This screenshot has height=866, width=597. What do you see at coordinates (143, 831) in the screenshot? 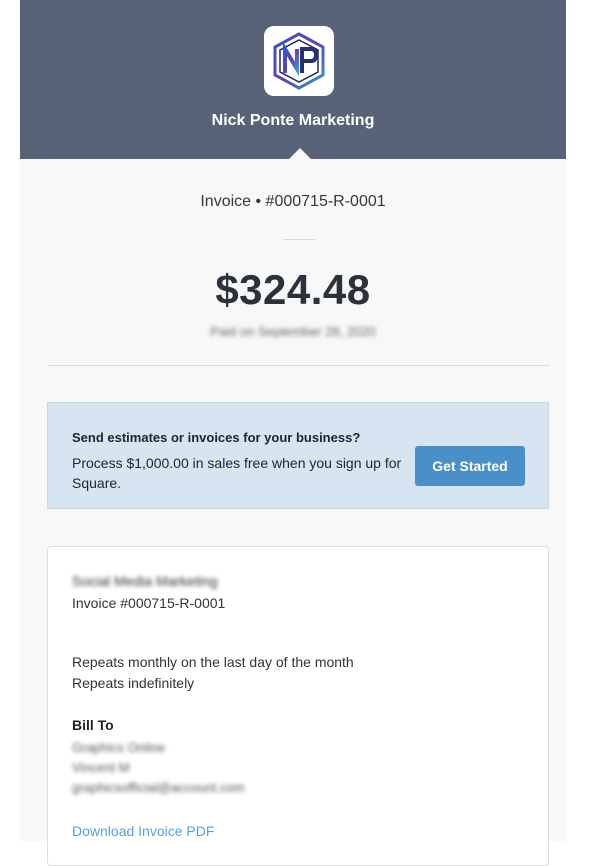
I see `download-invoice-pdf-link: Download Invoice PDF` at bounding box center [143, 831].